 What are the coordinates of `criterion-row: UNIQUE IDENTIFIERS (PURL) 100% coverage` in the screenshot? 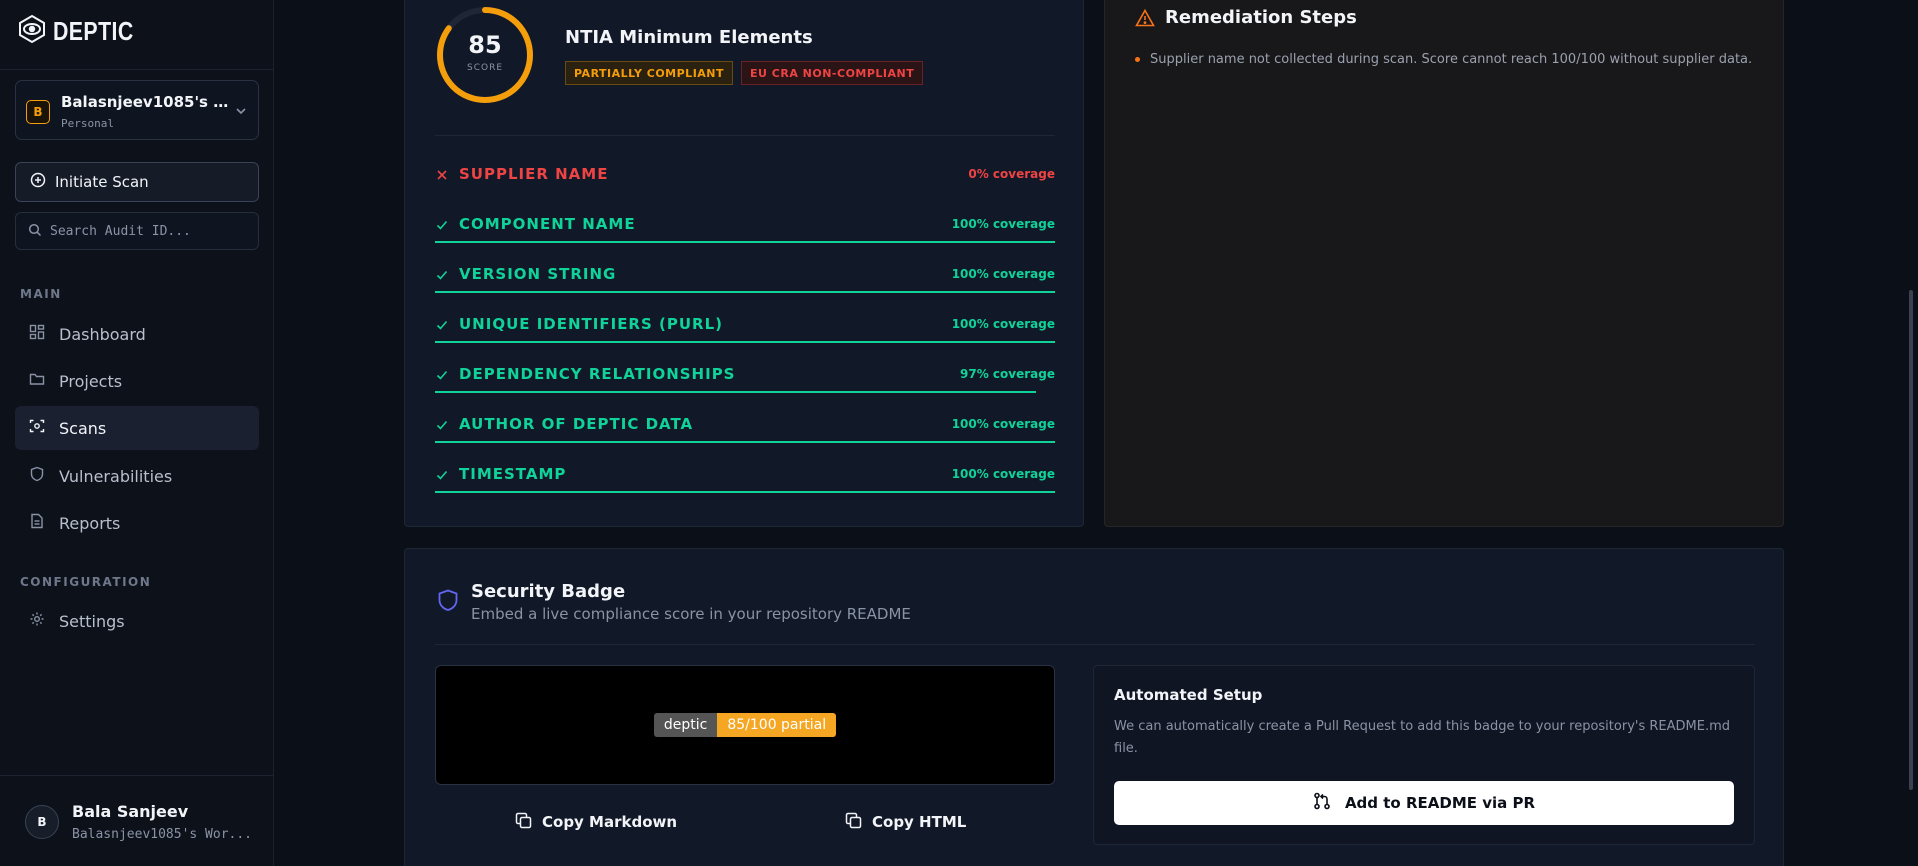 It's located at (745, 330).